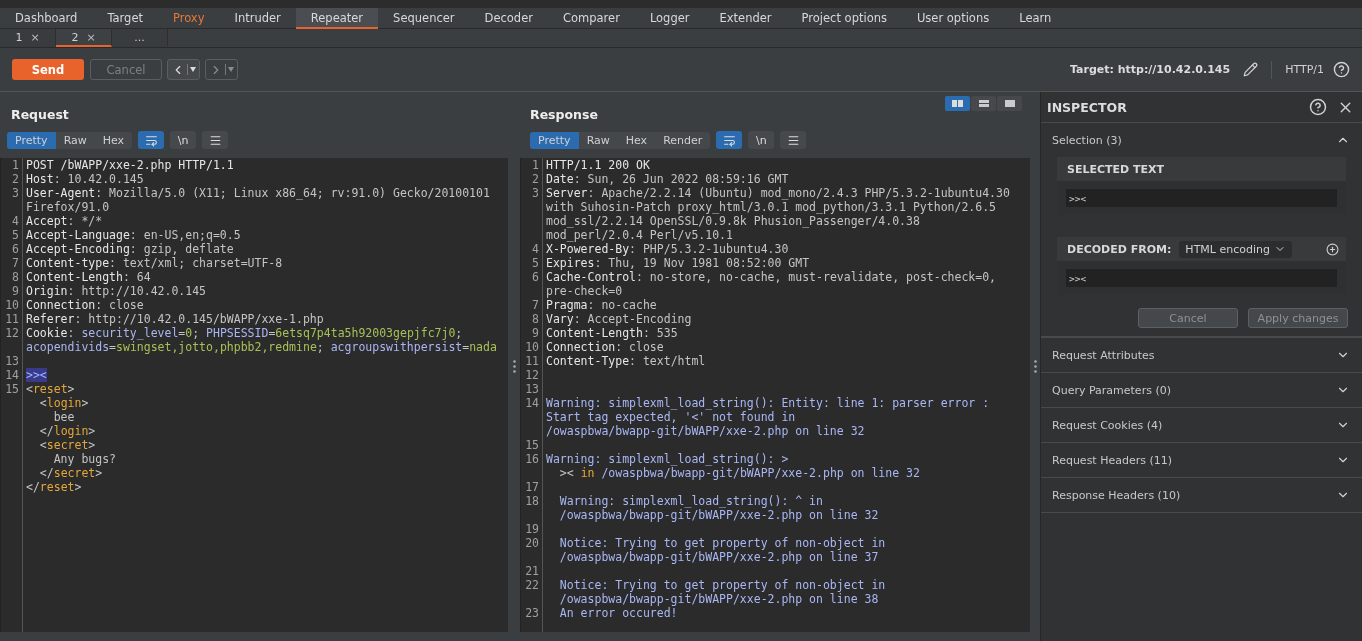  I want to click on line-number: 1, so click(12, 165).